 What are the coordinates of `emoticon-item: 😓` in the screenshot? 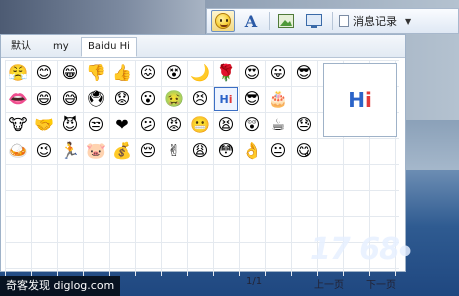 It's located at (304, 125).